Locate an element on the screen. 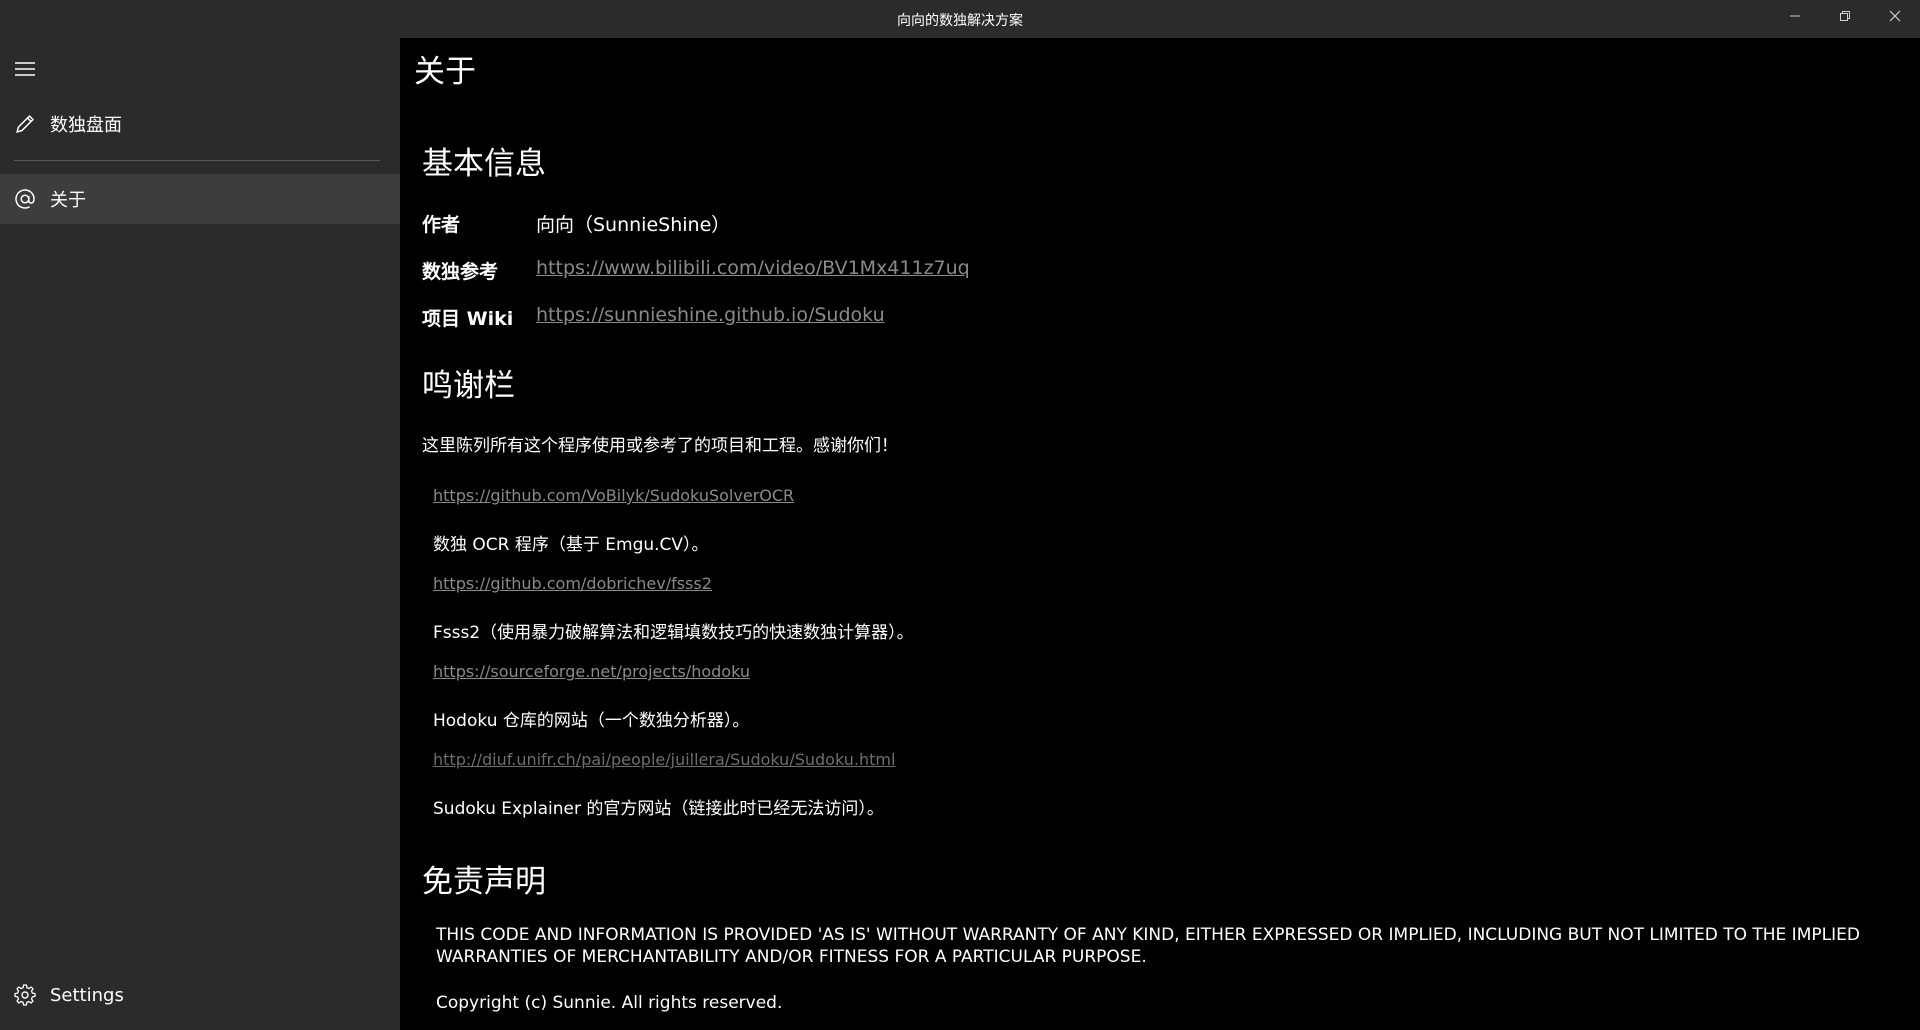 Image resolution: width=1920 pixels, height=1030 pixels. project-wiki-link: https://sunnieshine.github.io/Sudoku is located at coordinates (710, 315).